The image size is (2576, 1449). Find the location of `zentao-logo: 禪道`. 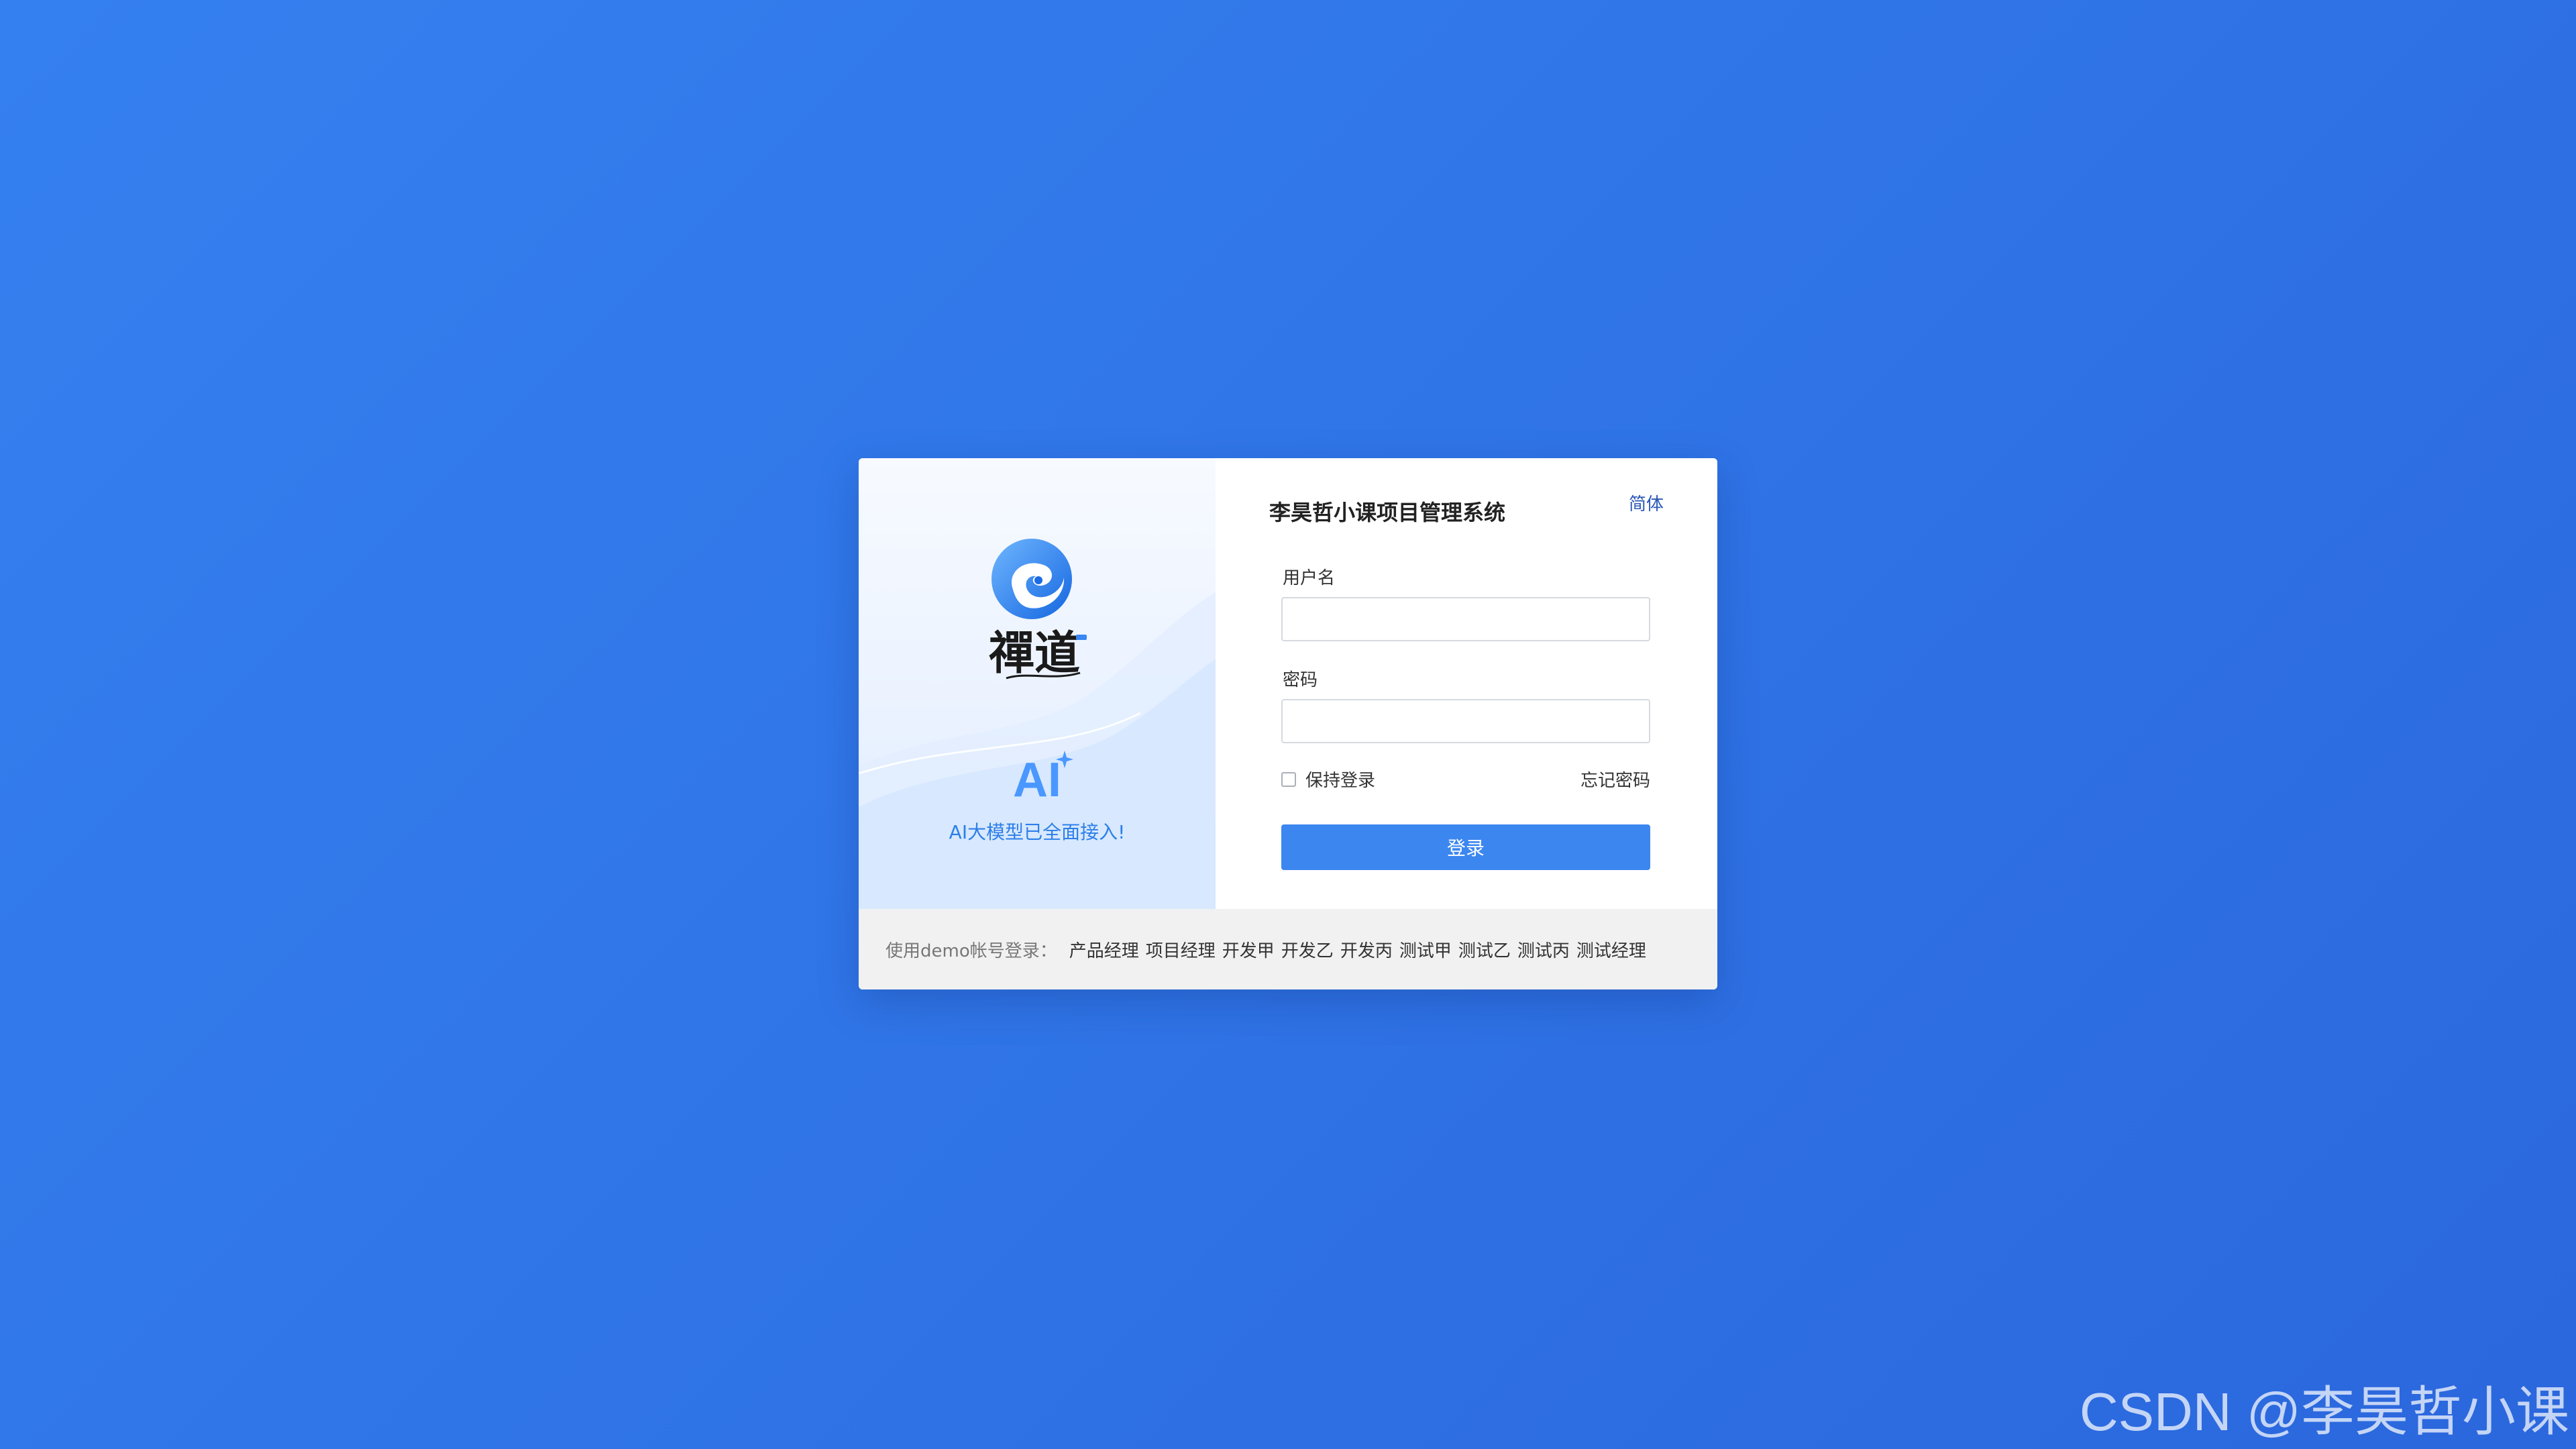

zentao-logo: 禪道 is located at coordinates (1036, 614).